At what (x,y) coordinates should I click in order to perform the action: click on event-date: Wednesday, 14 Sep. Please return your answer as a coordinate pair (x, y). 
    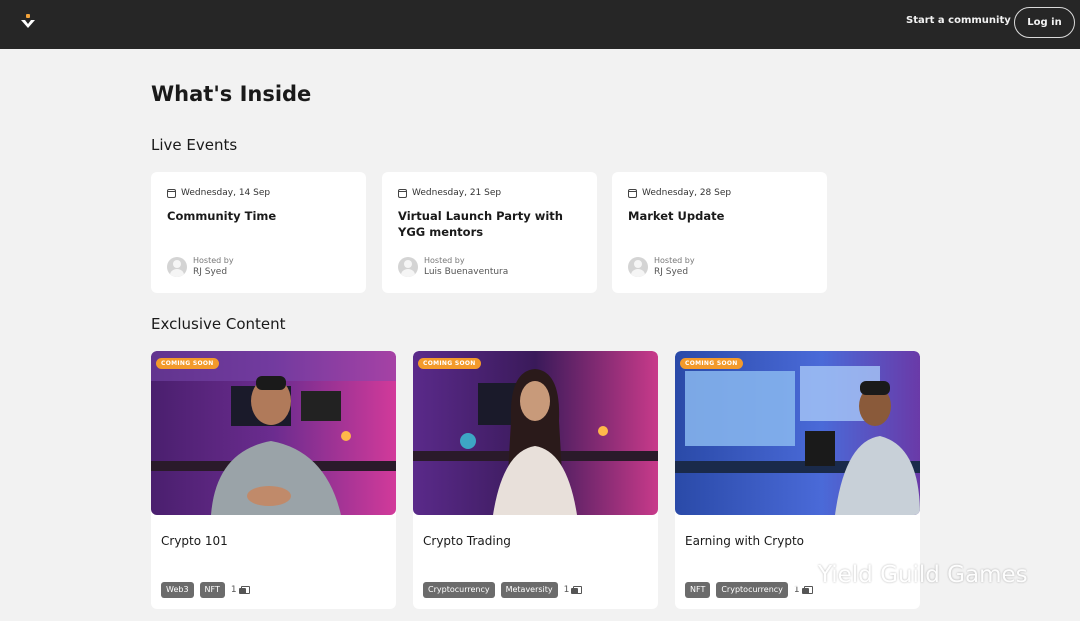
    Looking at the image, I should click on (218, 193).